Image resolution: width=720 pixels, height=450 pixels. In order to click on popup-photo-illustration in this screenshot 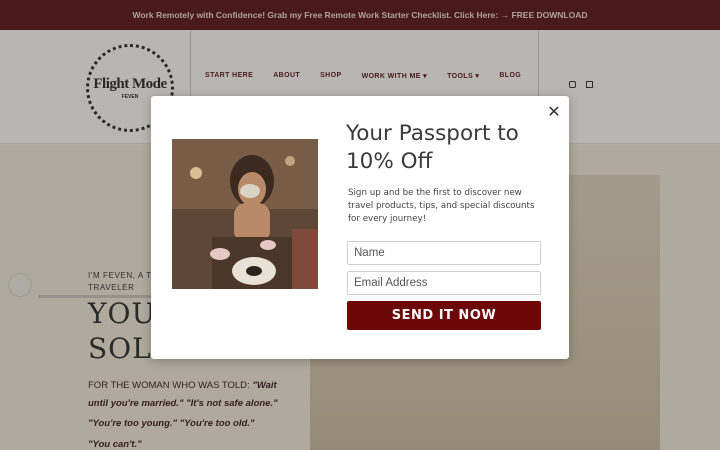, I will do `click(245, 214)`.